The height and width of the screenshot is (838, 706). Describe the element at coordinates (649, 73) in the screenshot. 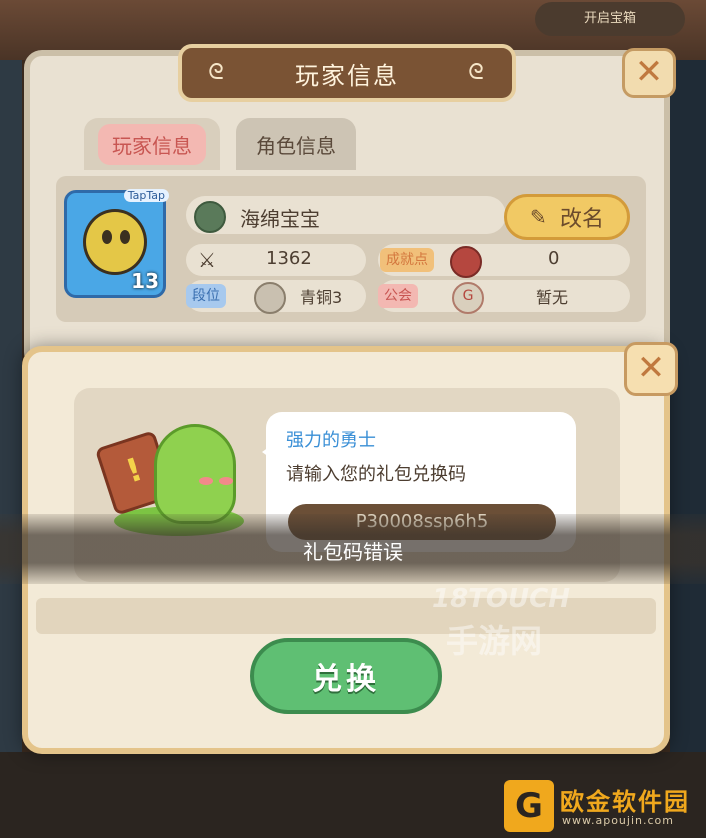

I see `panel-close-button: ✕` at that location.